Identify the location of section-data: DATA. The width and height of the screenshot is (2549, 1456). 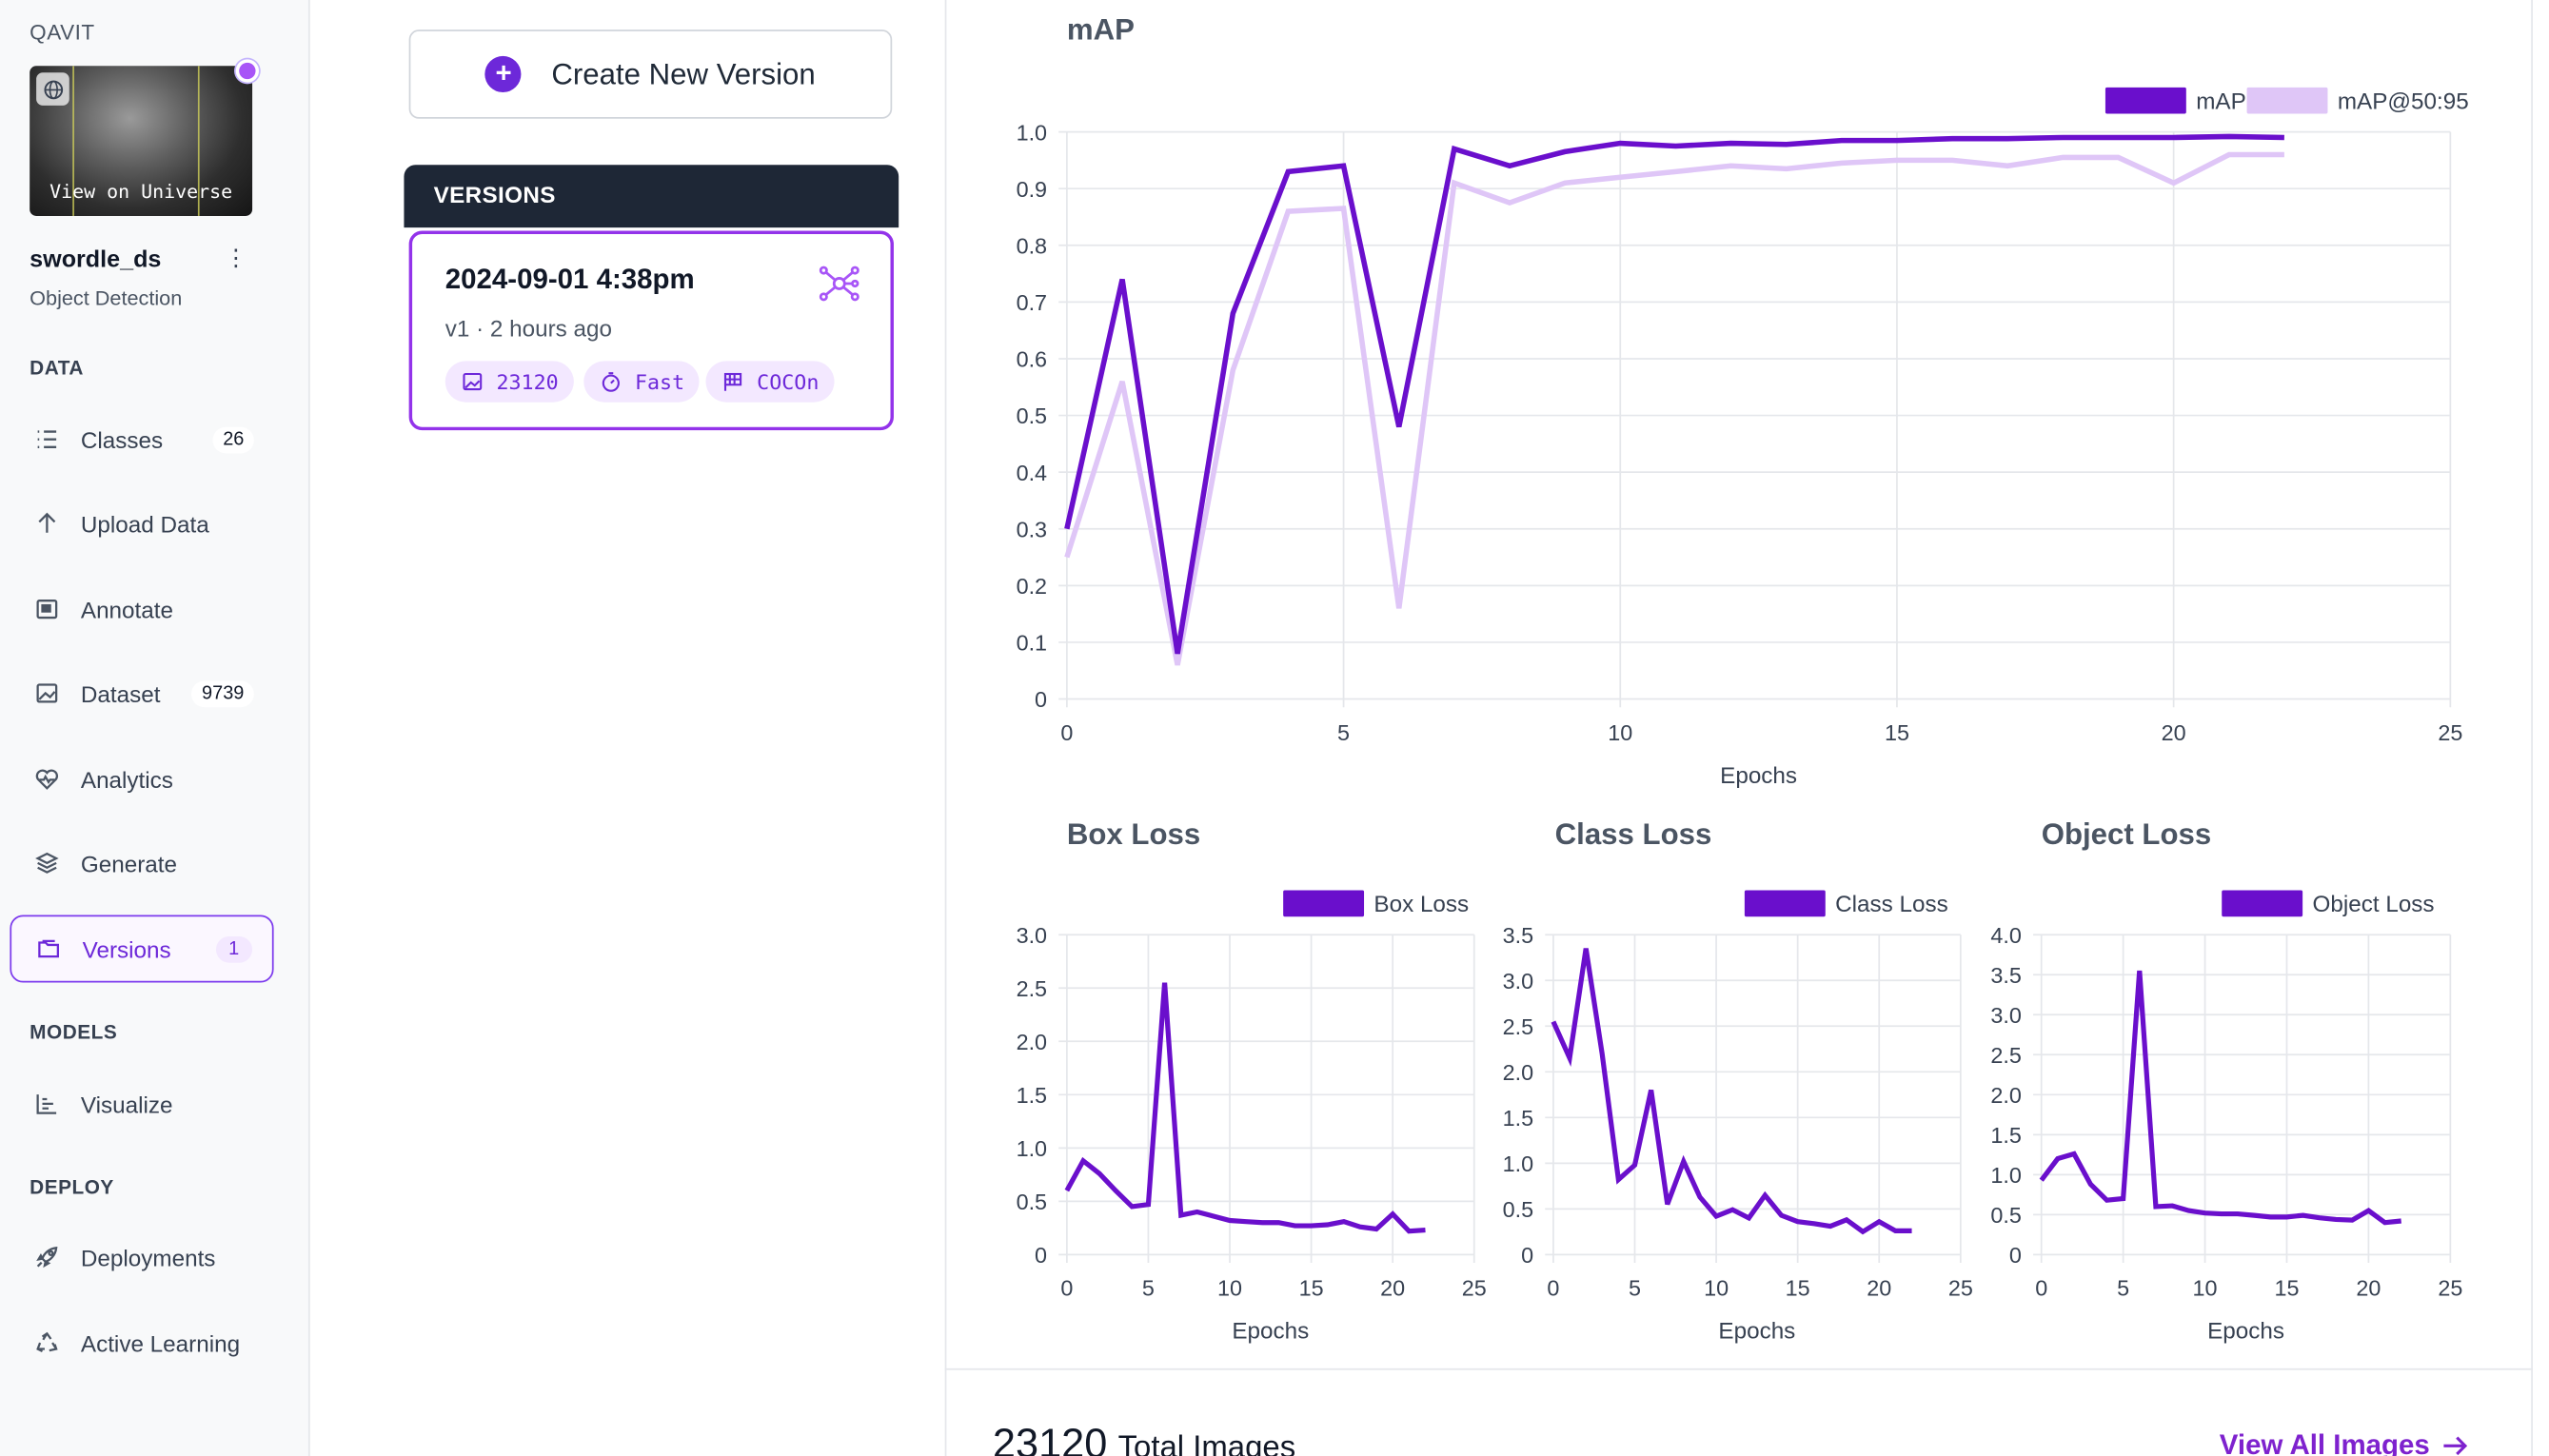
(57, 368).